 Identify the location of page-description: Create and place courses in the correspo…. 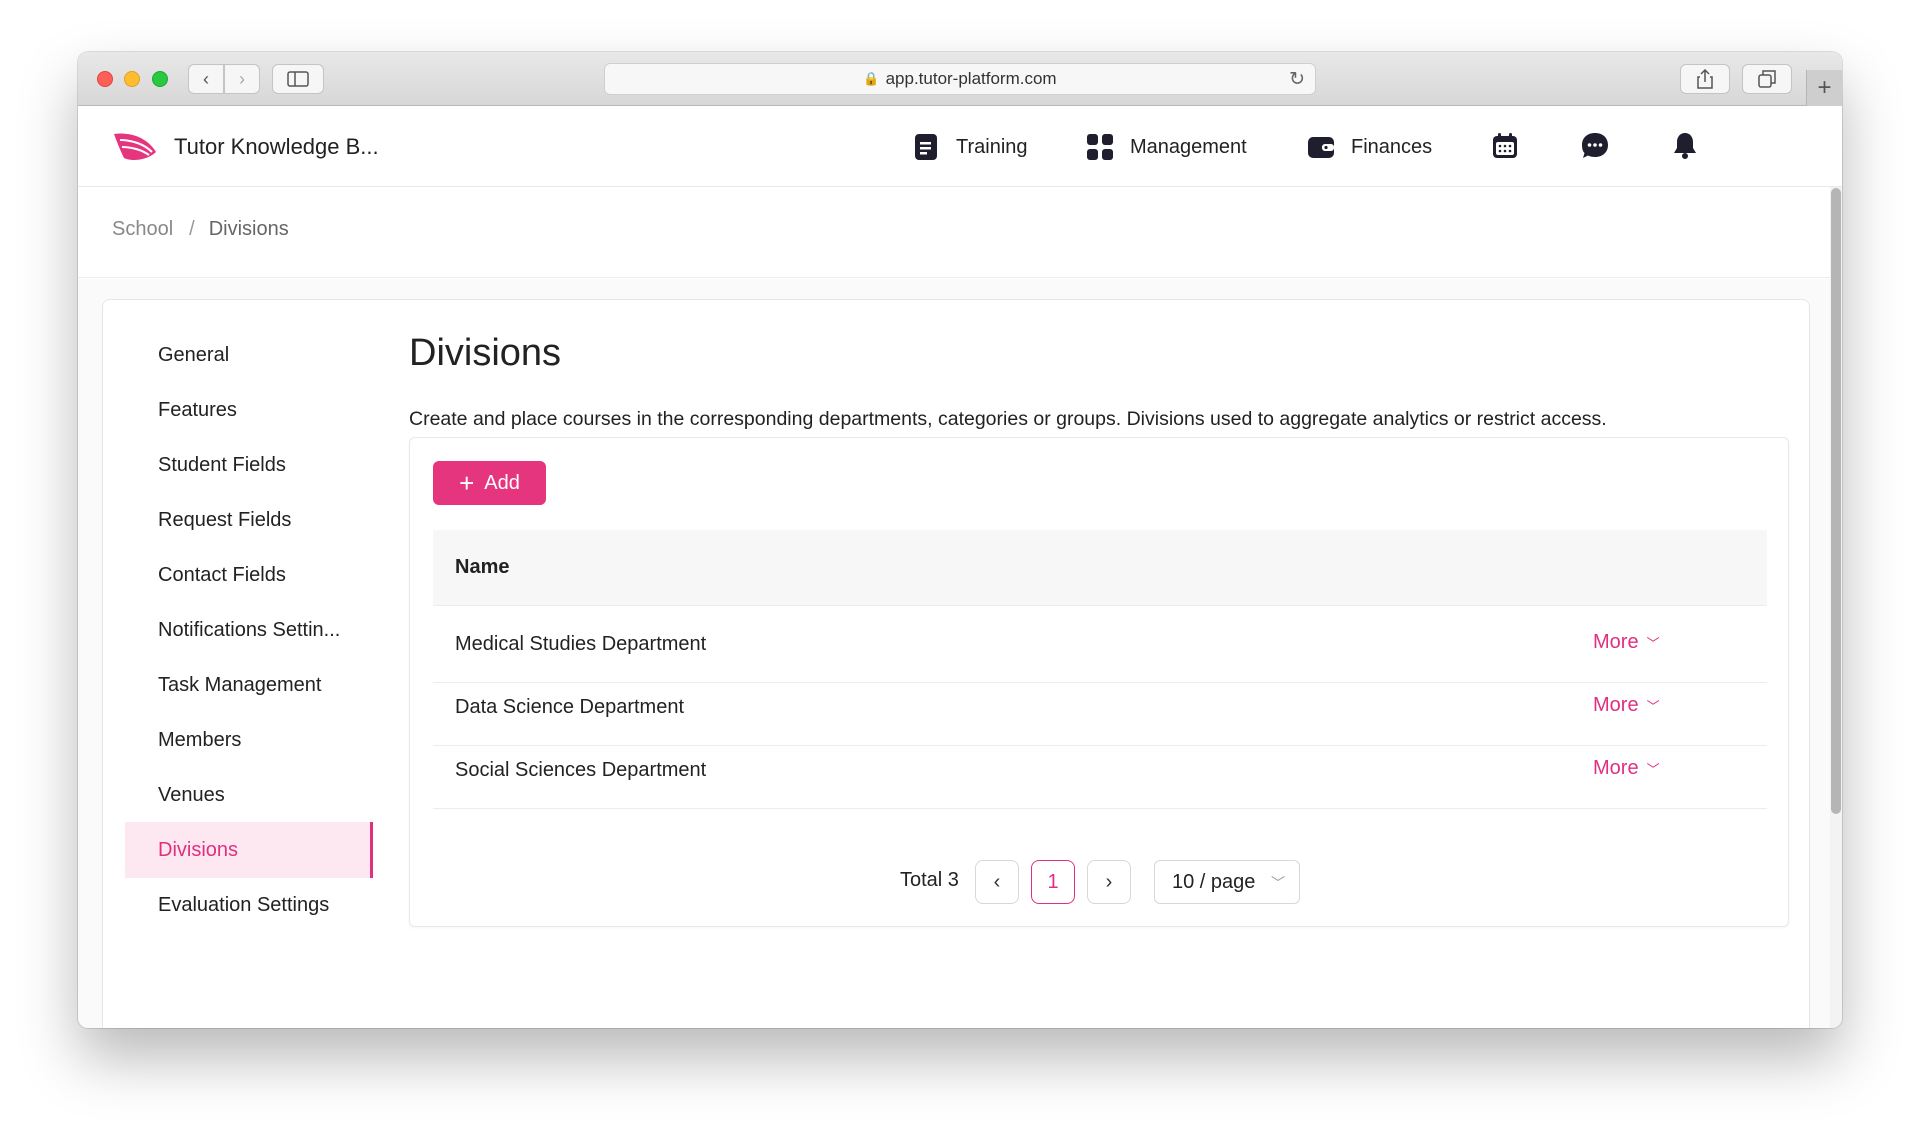
(1008, 419).